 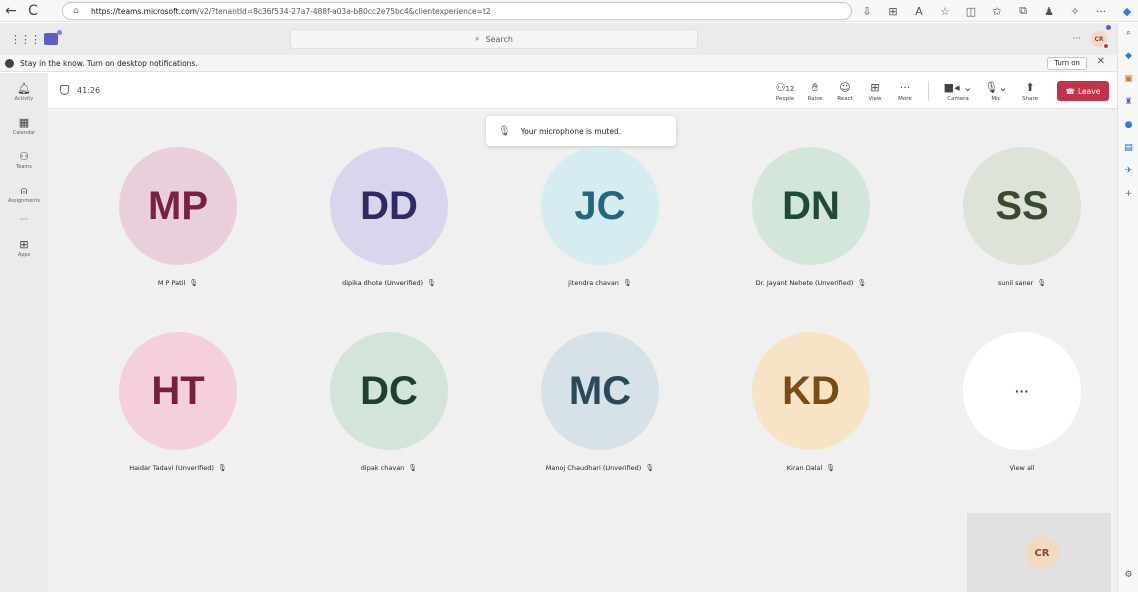 What do you see at coordinates (1128, 148) in the screenshot?
I see `outlook-icon: ▤` at bounding box center [1128, 148].